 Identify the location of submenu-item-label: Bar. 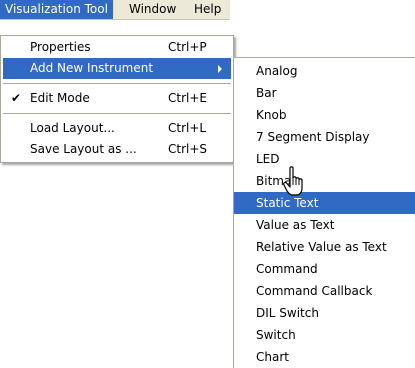
(266, 93).